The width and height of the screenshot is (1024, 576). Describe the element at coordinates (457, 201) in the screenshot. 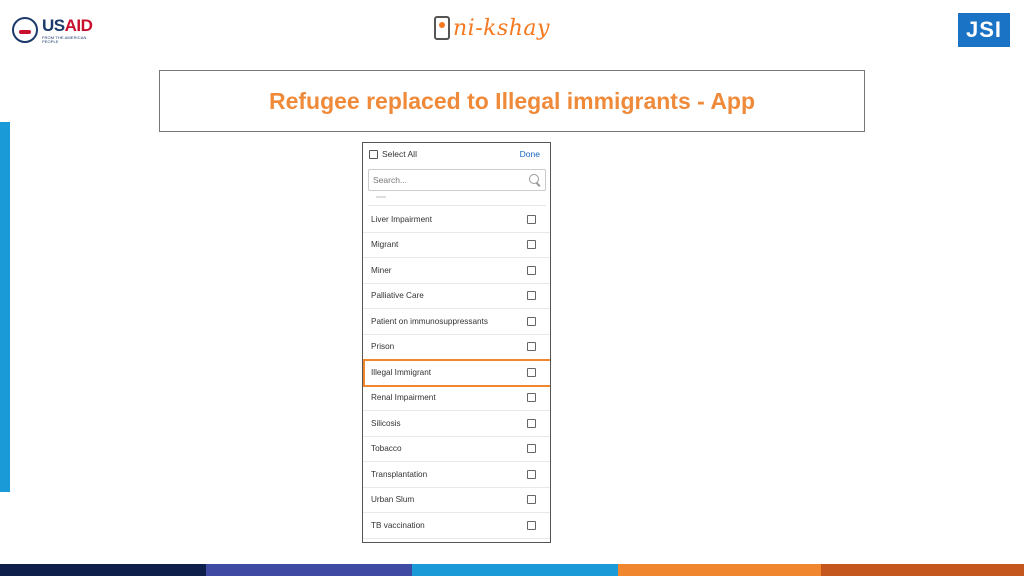

I see `partial-list-item` at that location.